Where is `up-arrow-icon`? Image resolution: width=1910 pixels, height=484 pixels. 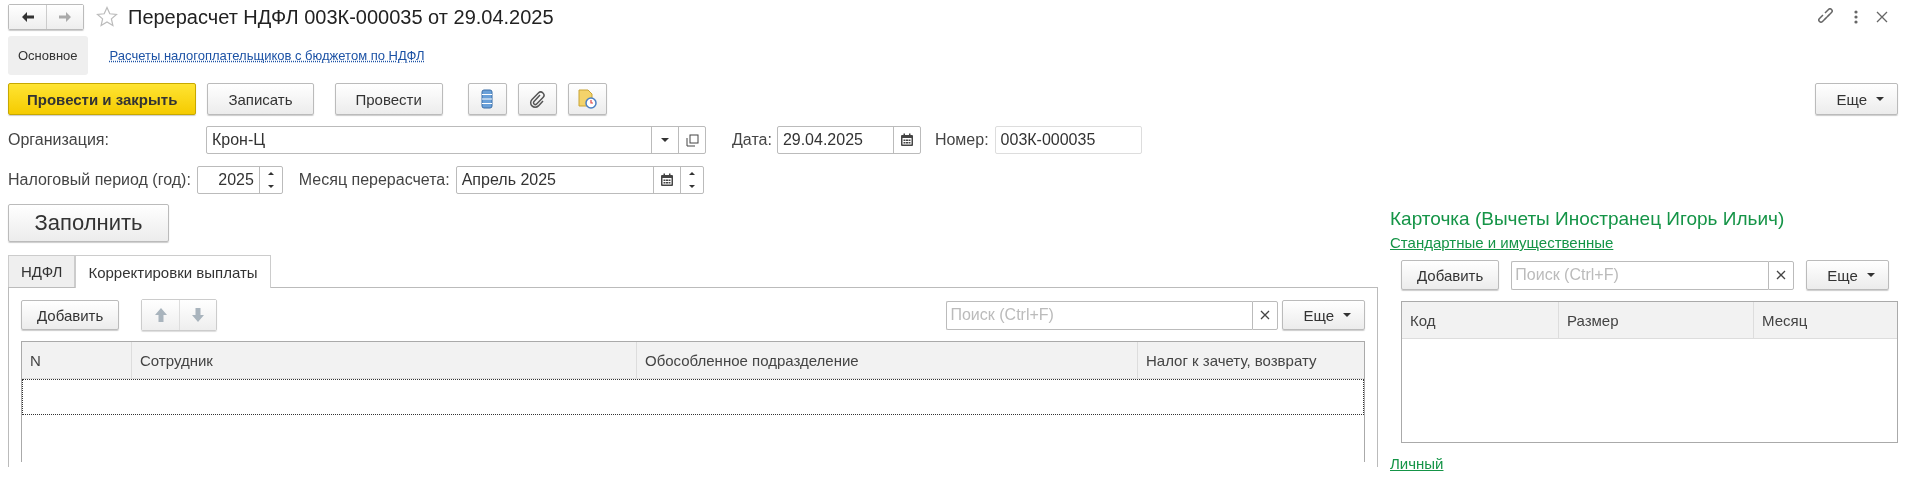
up-arrow-icon is located at coordinates (160, 315).